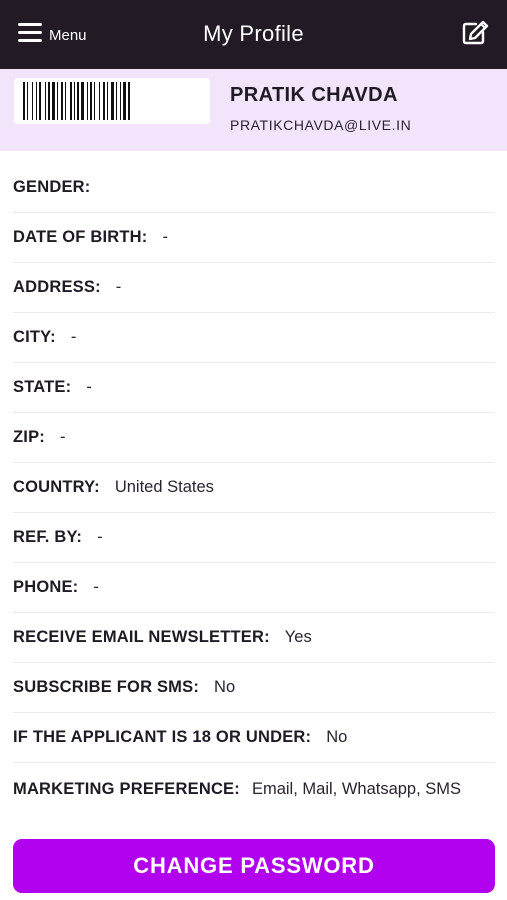  Describe the element at coordinates (76, 101) in the screenshot. I see `barcode-icon` at that location.